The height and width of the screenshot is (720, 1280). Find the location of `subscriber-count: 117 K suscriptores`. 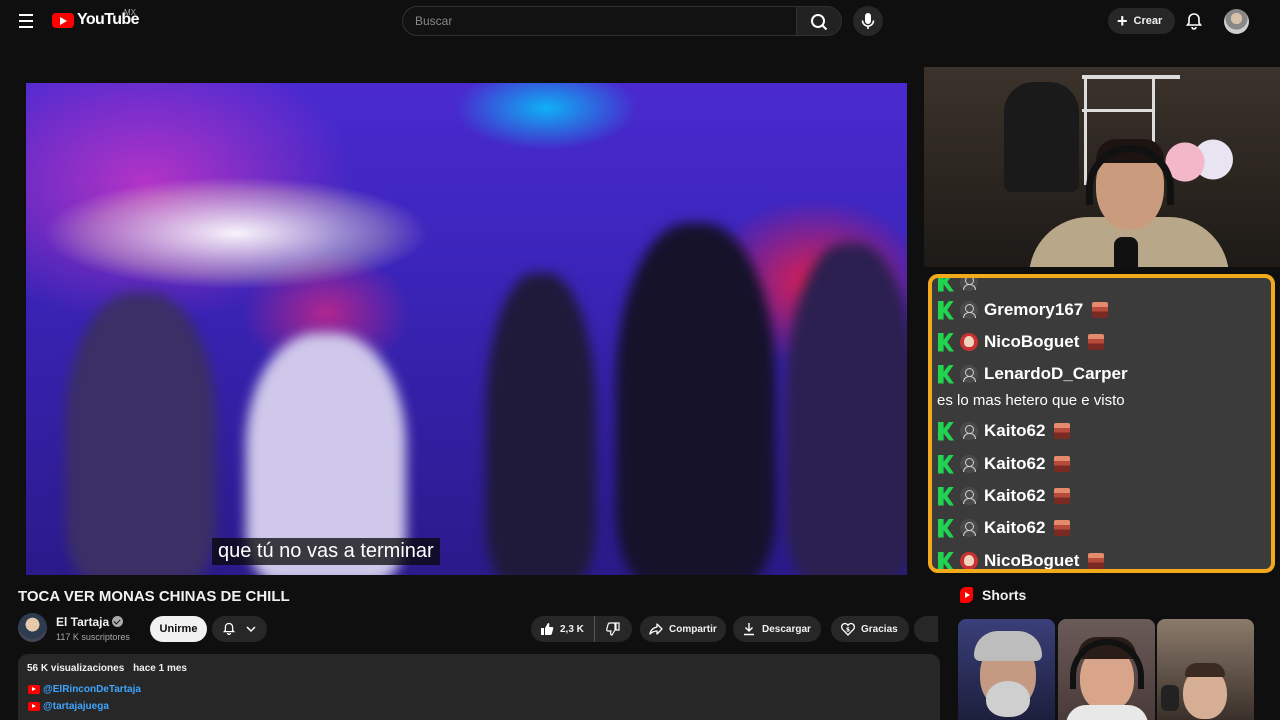

subscriber-count: 117 K suscriptores is located at coordinates (93, 637).